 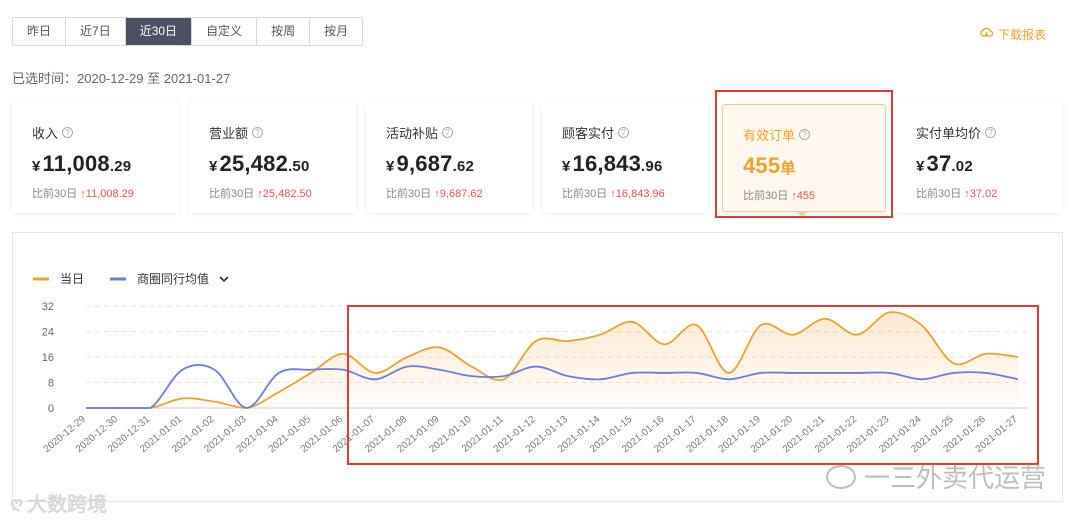 What do you see at coordinates (225, 31) in the screenshot?
I see `tab-3: 自定义` at bounding box center [225, 31].